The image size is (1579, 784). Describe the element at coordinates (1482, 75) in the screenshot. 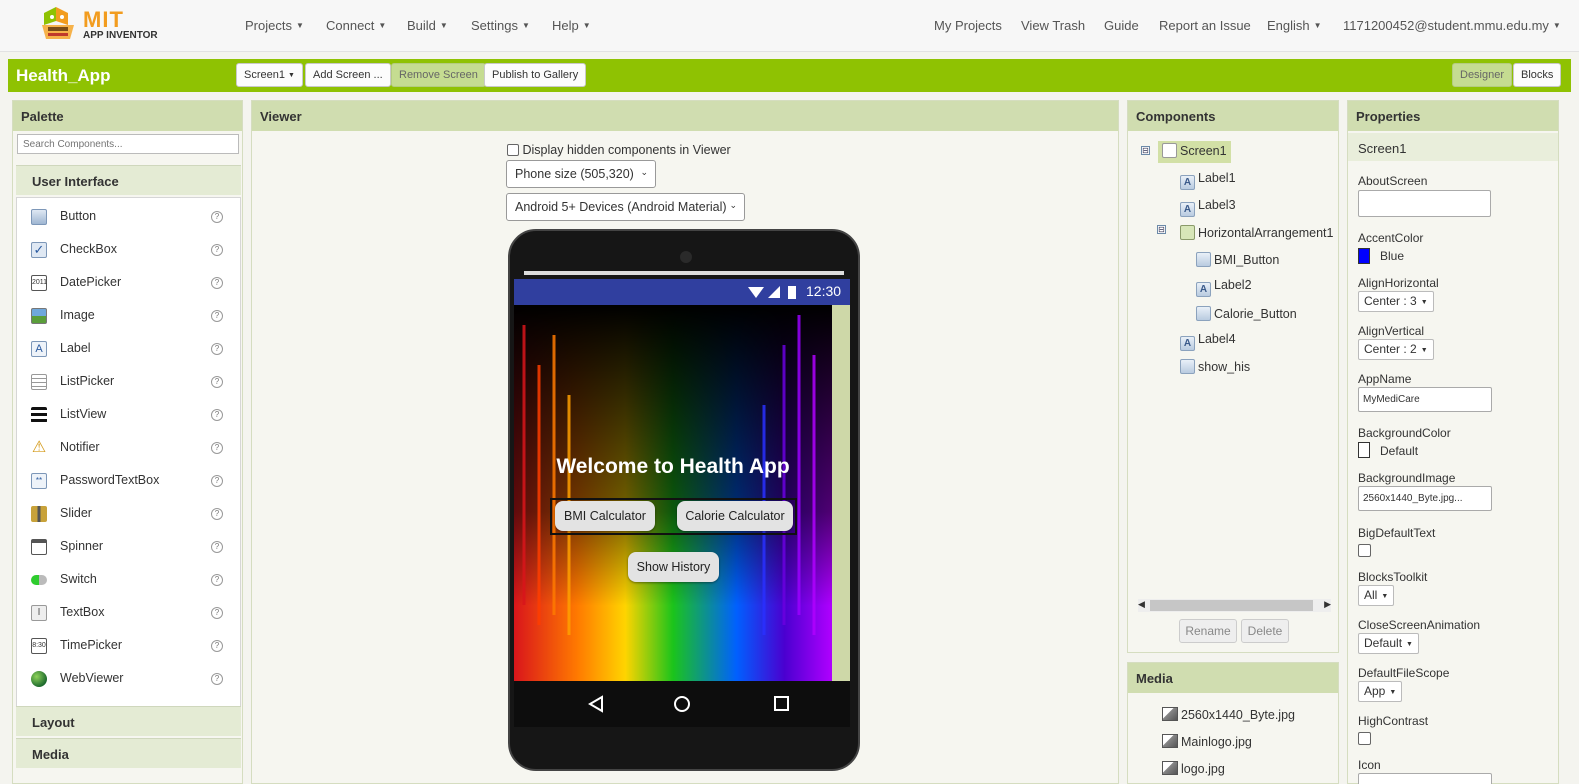

I see `designer-button: Designer` at that location.